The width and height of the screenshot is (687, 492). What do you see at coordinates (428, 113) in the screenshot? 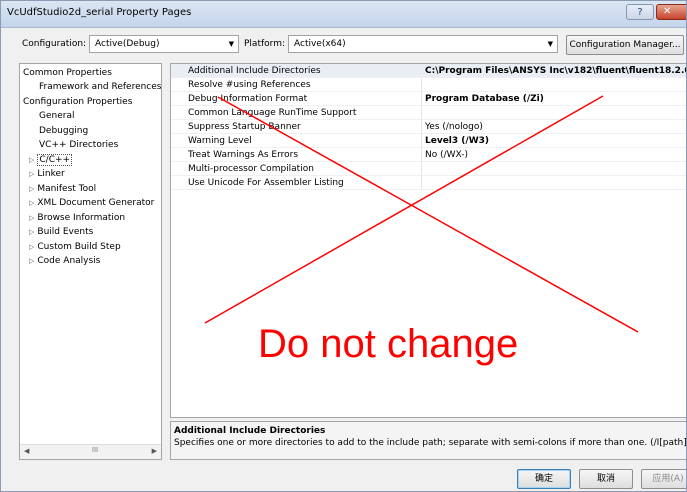
I see `property-row-clr-support: Common Language RunTime Support` at bounding box center [428, 113].